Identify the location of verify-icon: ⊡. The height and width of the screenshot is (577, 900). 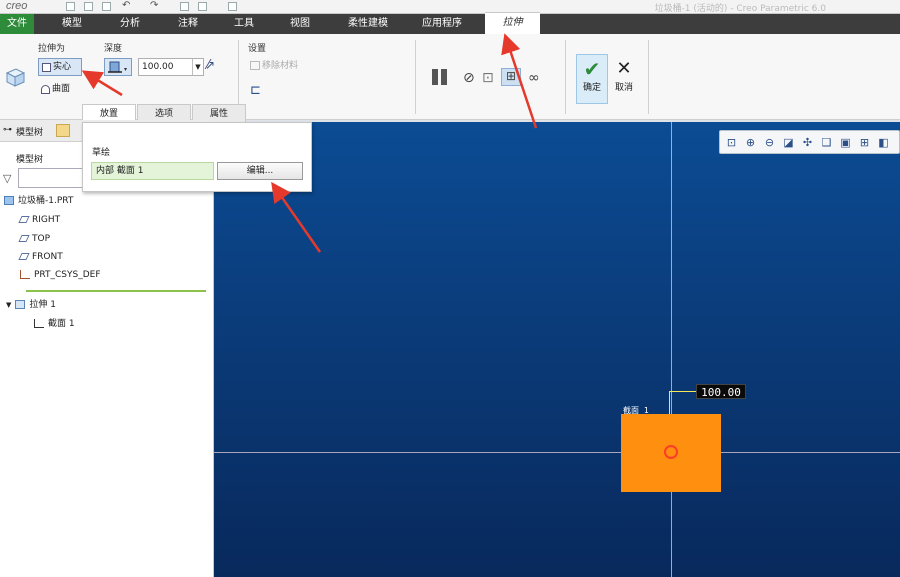
(488, 78).